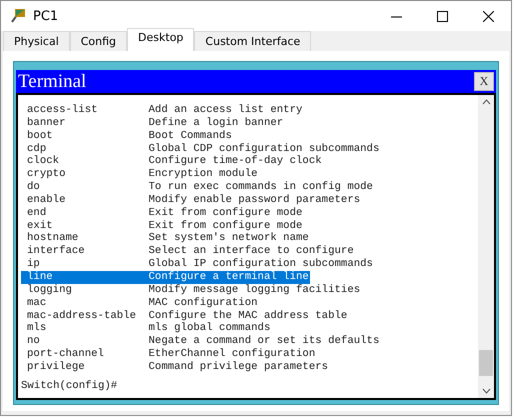  I want to click on terminal-title: Terminal, so click(52, 81).